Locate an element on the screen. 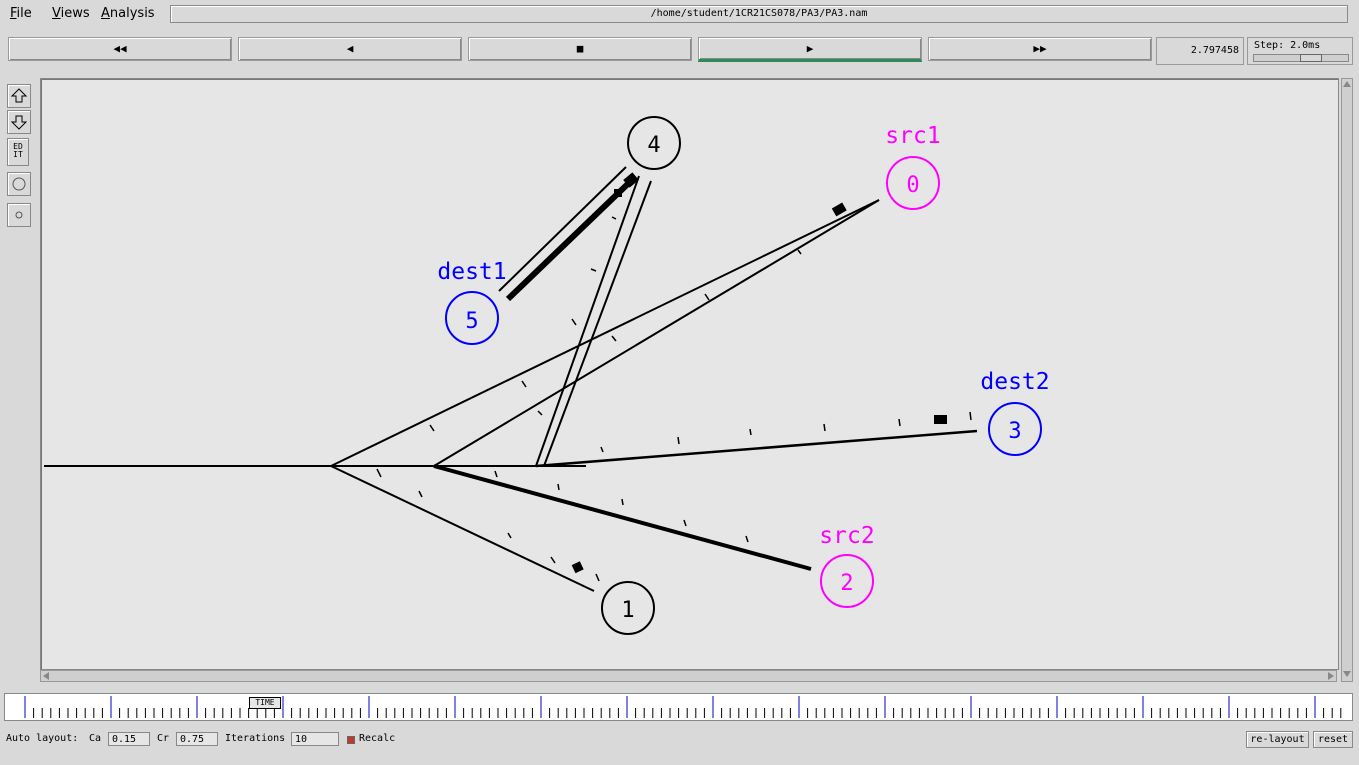  node-2: 2 src2 is located at coordinates (847, 565).